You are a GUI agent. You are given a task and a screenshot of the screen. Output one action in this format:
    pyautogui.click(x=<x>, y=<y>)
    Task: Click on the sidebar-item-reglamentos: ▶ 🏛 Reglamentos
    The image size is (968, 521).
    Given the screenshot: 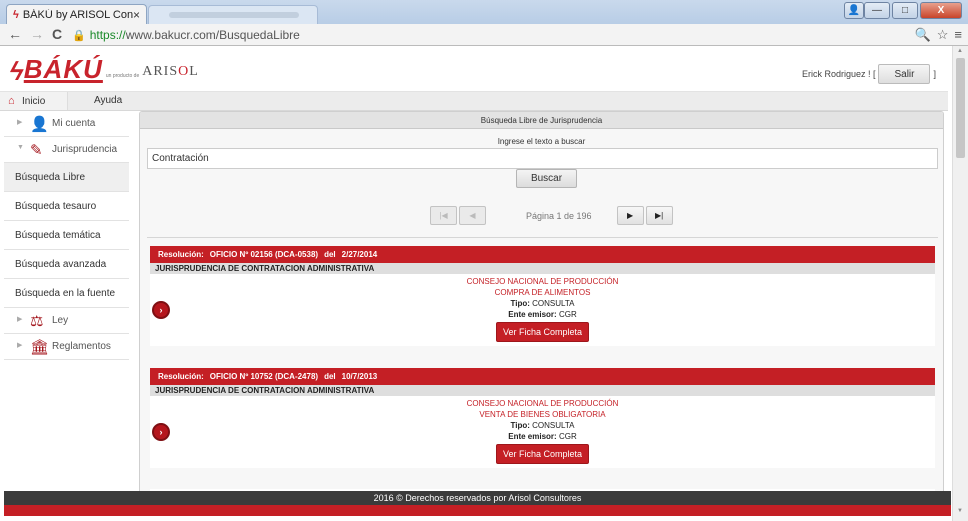 What is the action you would take?
    pyautogui.click(x=66, y=347)
    